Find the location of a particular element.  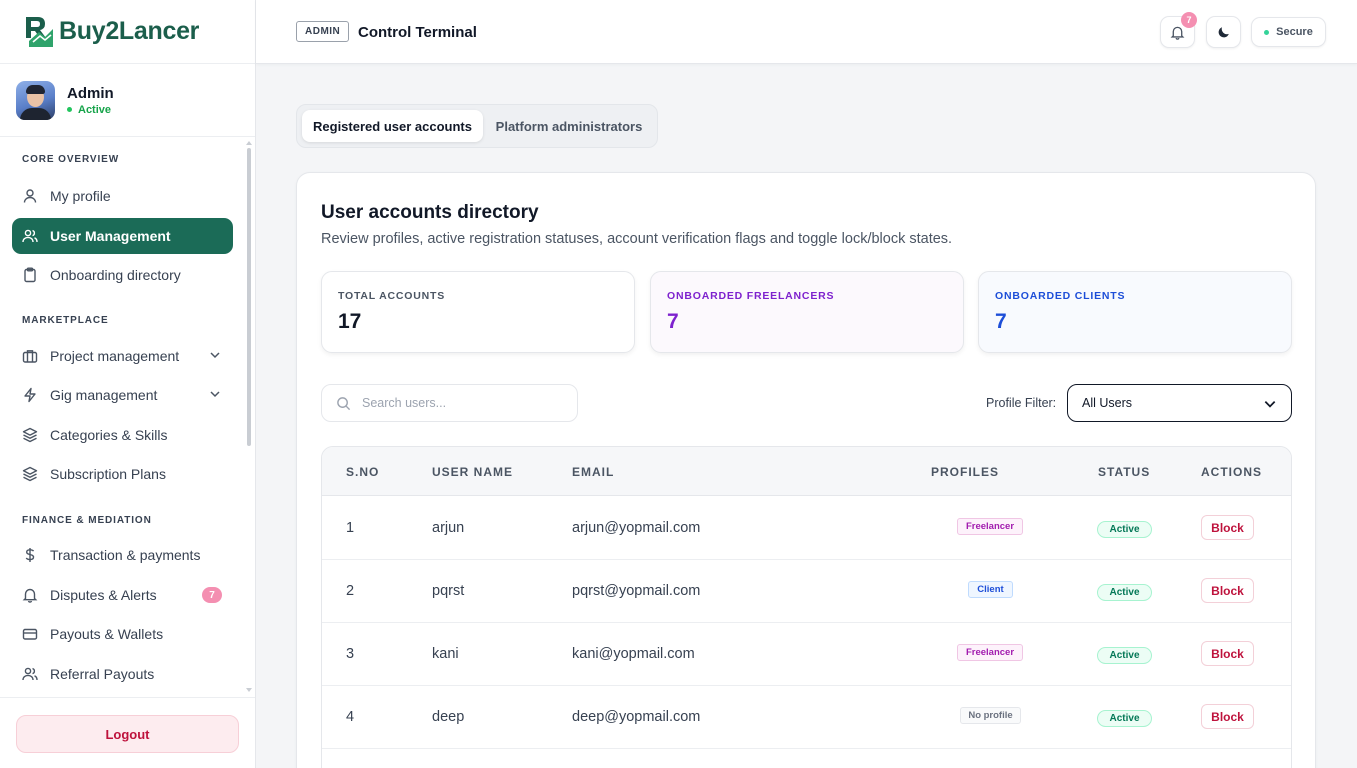

sidebar-item-label: Transaction & payments is located at coordinates (125, 555).